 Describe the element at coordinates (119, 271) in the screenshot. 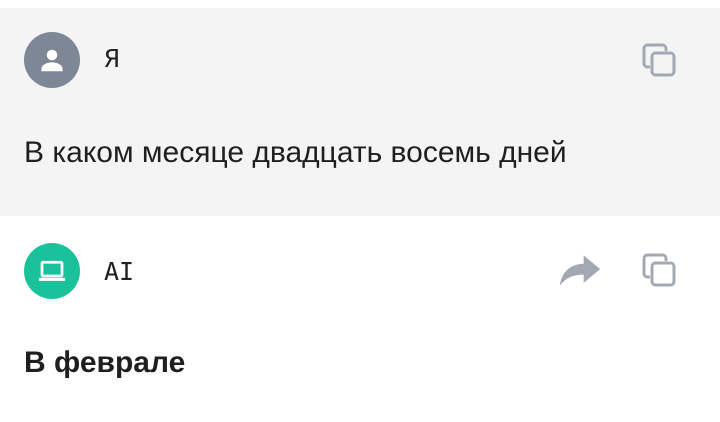

I see `sender-name: AI` at that location.